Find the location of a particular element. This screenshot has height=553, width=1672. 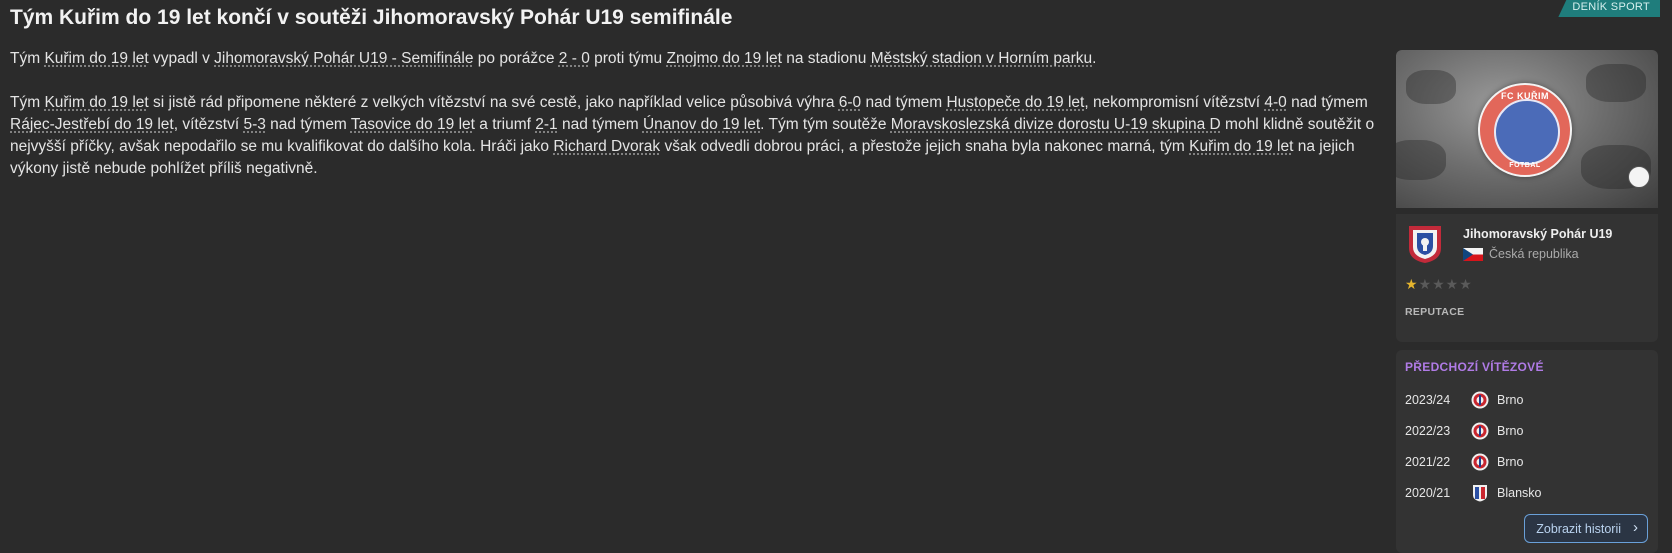

article-link: Únanov do 19 let is located at coordinates (701, 124).